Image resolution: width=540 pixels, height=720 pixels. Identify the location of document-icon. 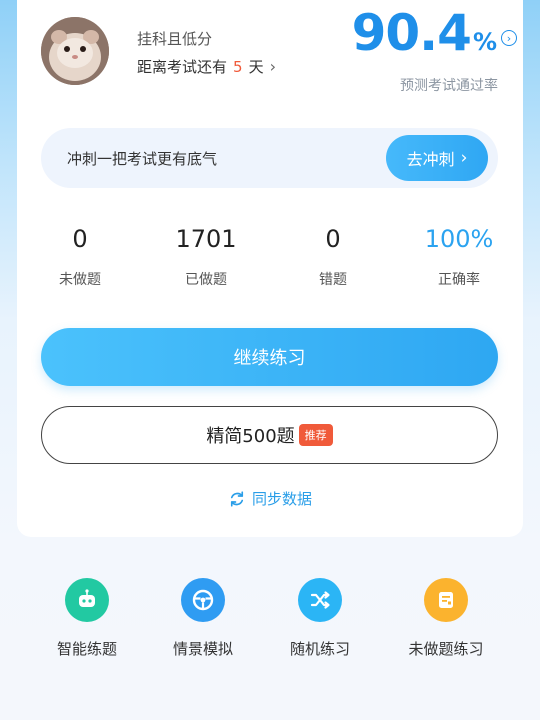
(446, 600).